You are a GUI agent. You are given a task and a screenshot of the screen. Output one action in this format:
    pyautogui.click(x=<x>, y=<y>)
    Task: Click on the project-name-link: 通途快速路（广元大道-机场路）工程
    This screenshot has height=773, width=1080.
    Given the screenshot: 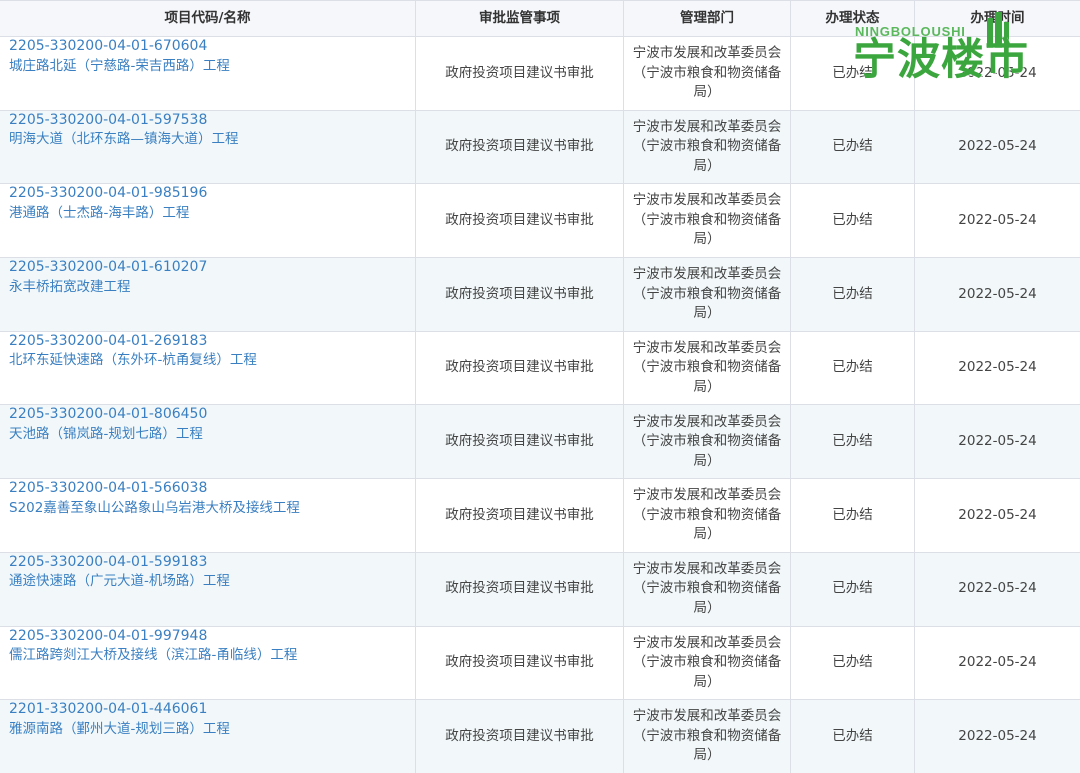 What is the action you would take?
    pyautogui.click(x=119, y=582)
    